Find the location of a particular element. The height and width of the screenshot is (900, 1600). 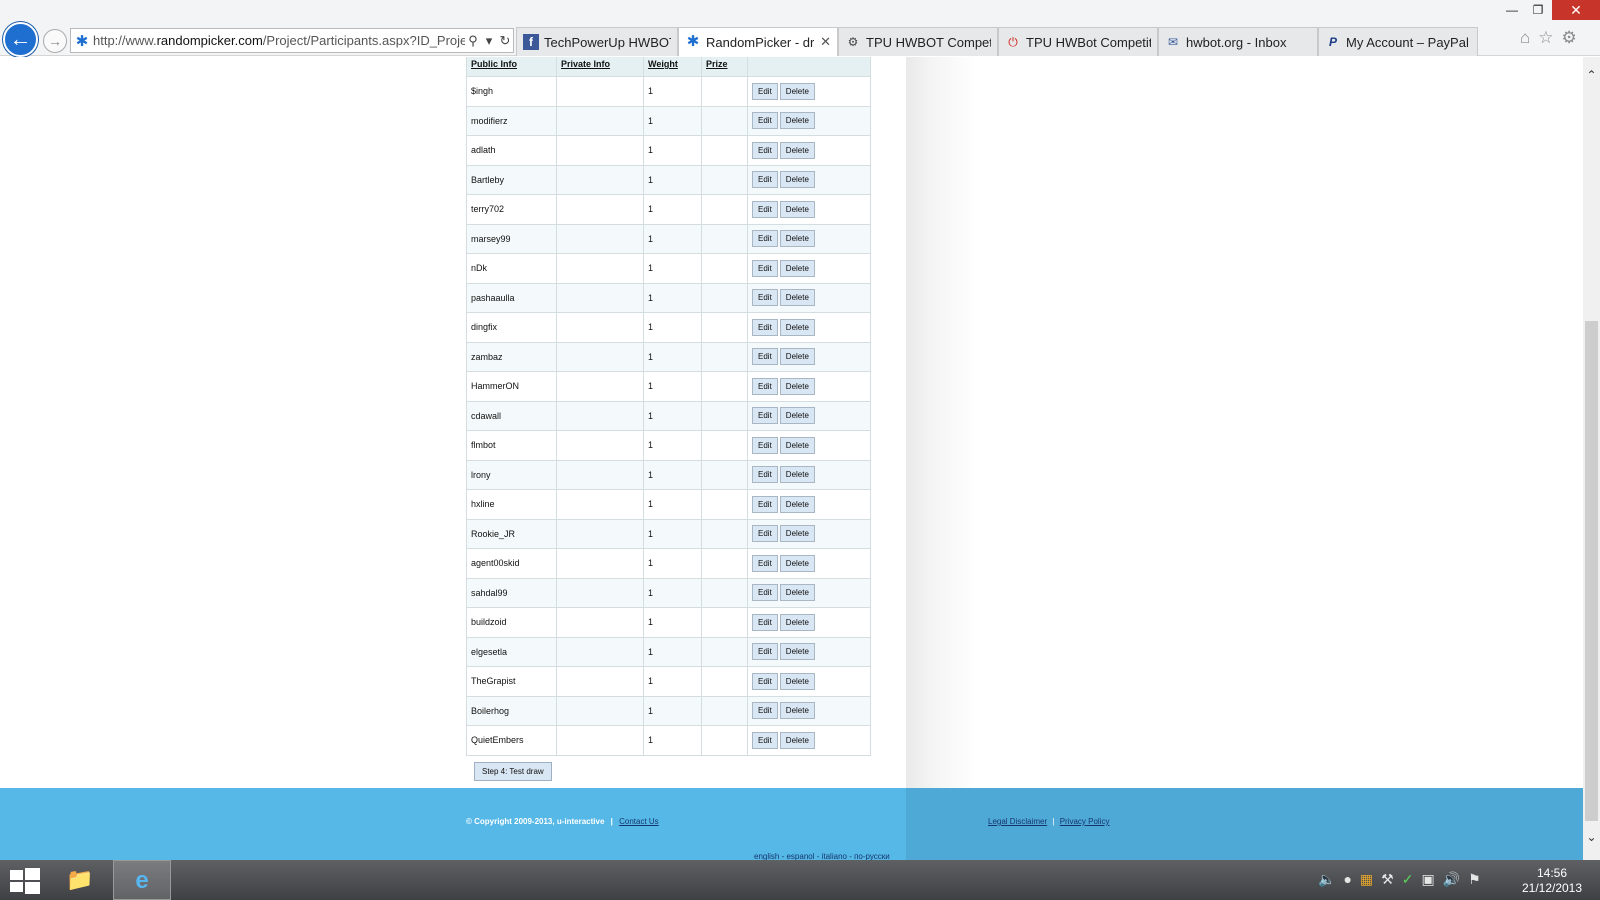

contact-us-link: Contact Us is located at coordinates (639, 821).